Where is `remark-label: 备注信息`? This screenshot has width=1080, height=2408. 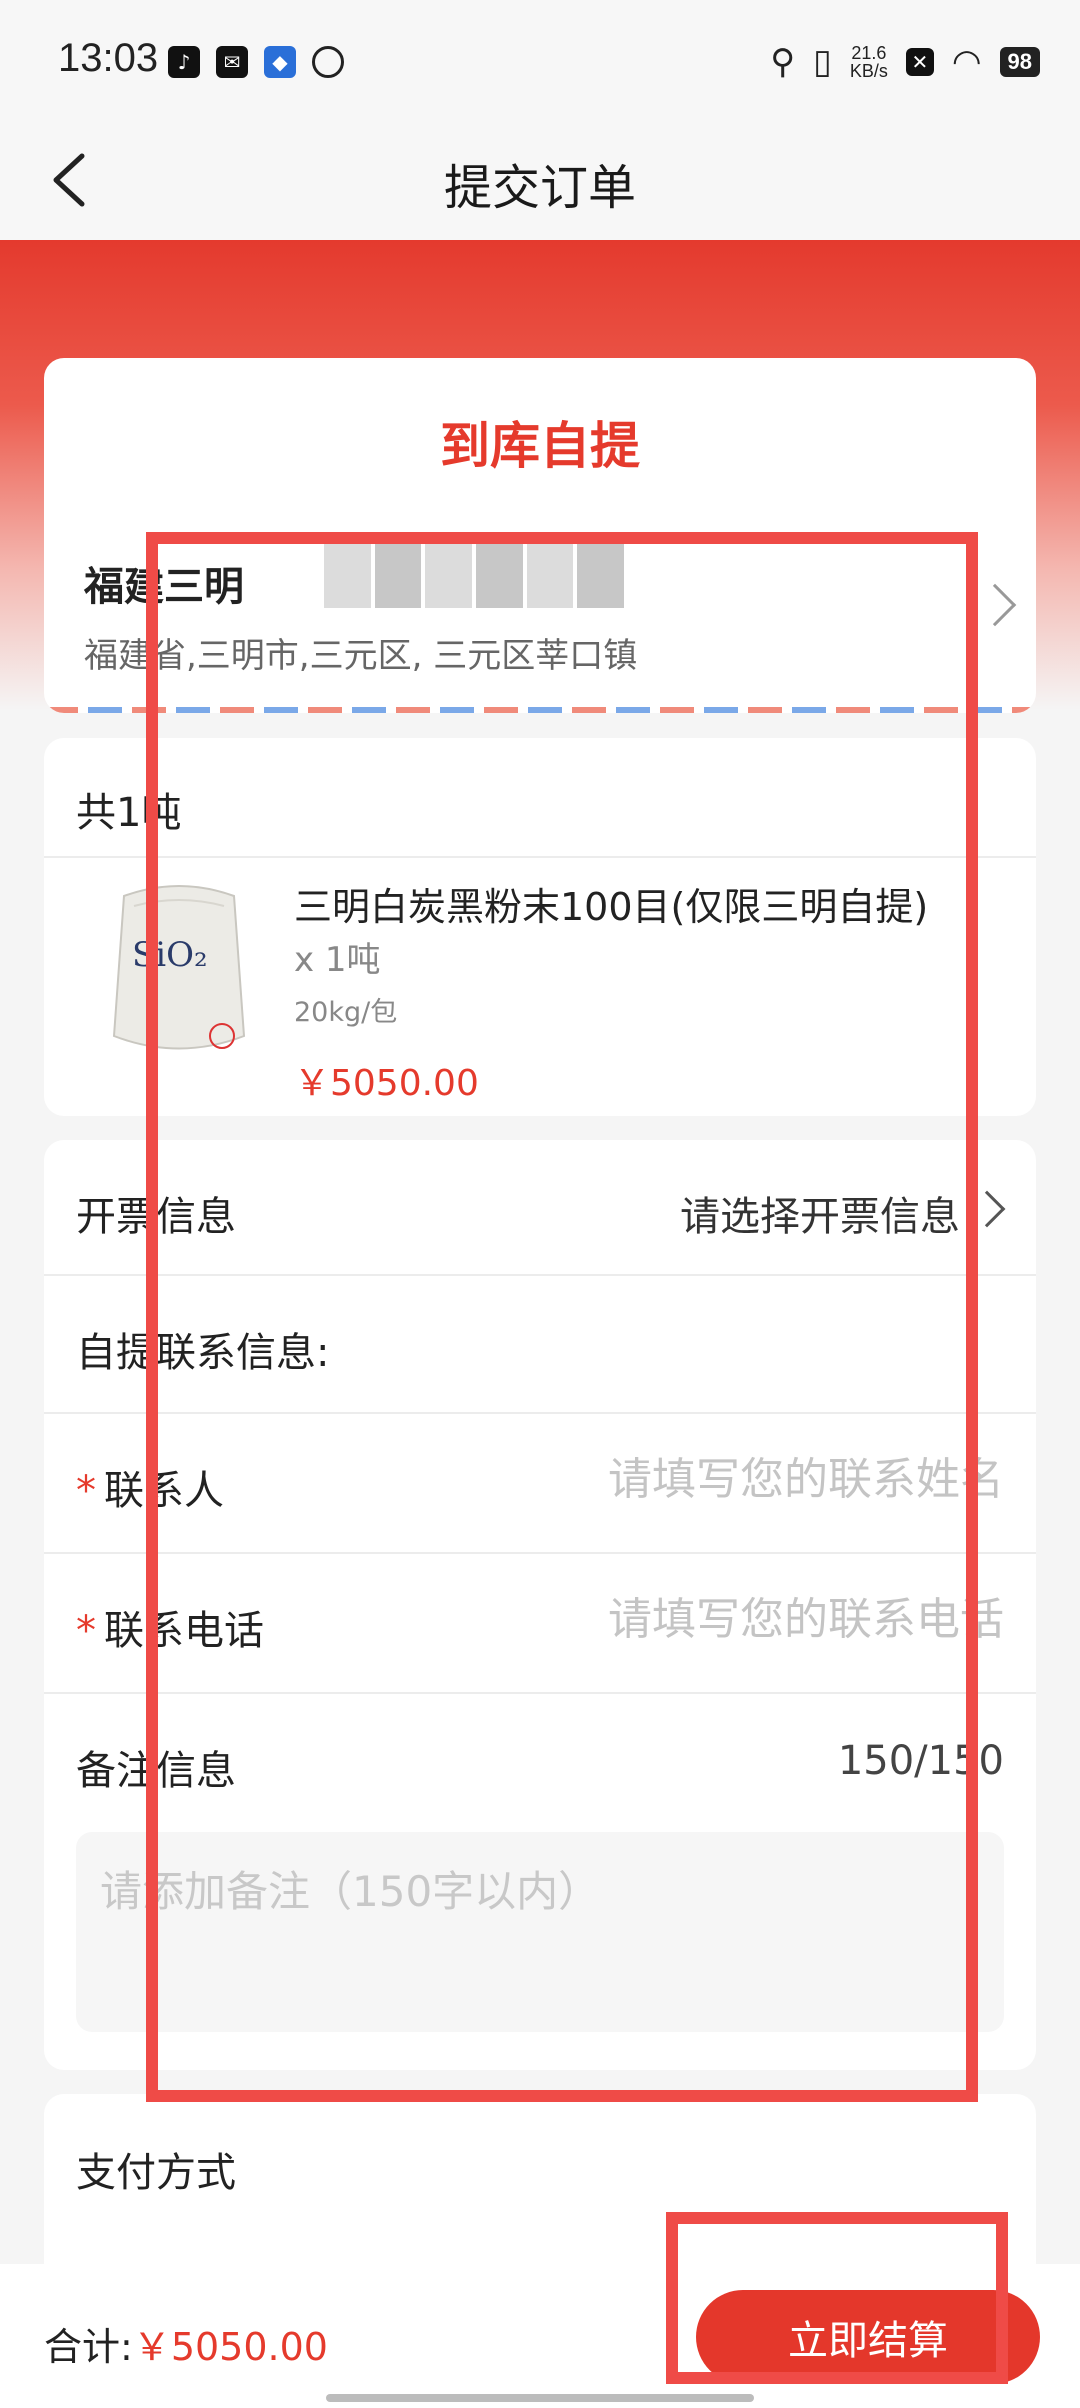 remark-label: 备注信息 is located at coordinates (156, 1771).